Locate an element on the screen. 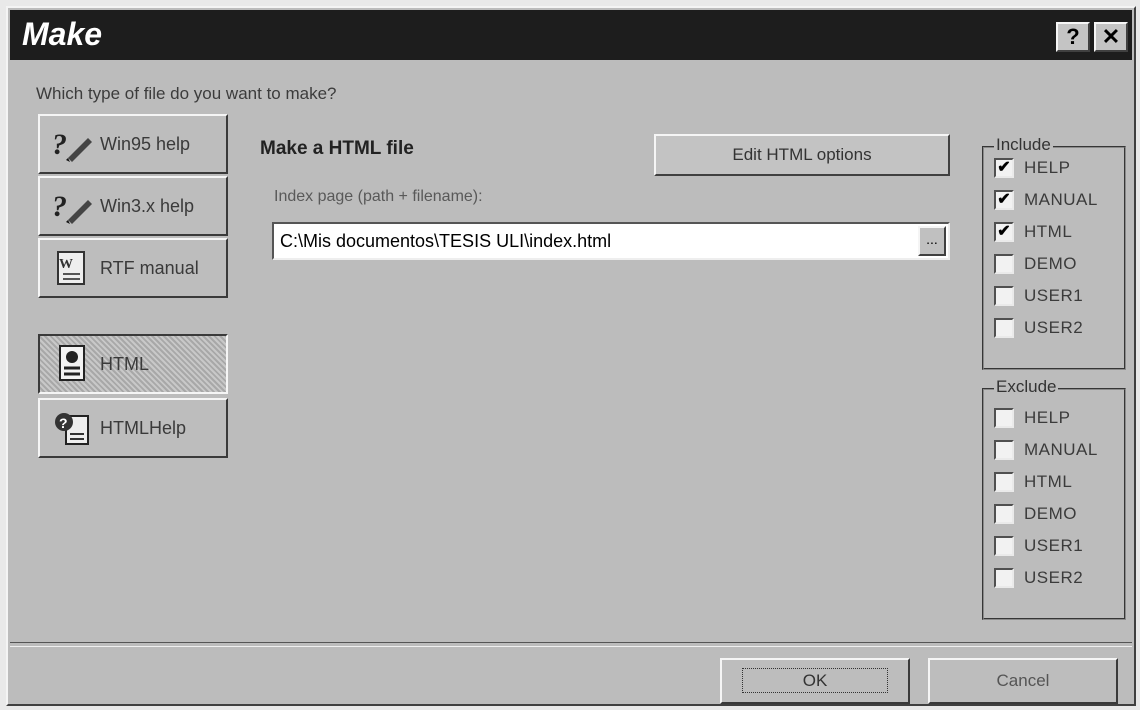 This screenshot has width=1140, height=710. help-button: ? is located at coordinates (1073, 37).